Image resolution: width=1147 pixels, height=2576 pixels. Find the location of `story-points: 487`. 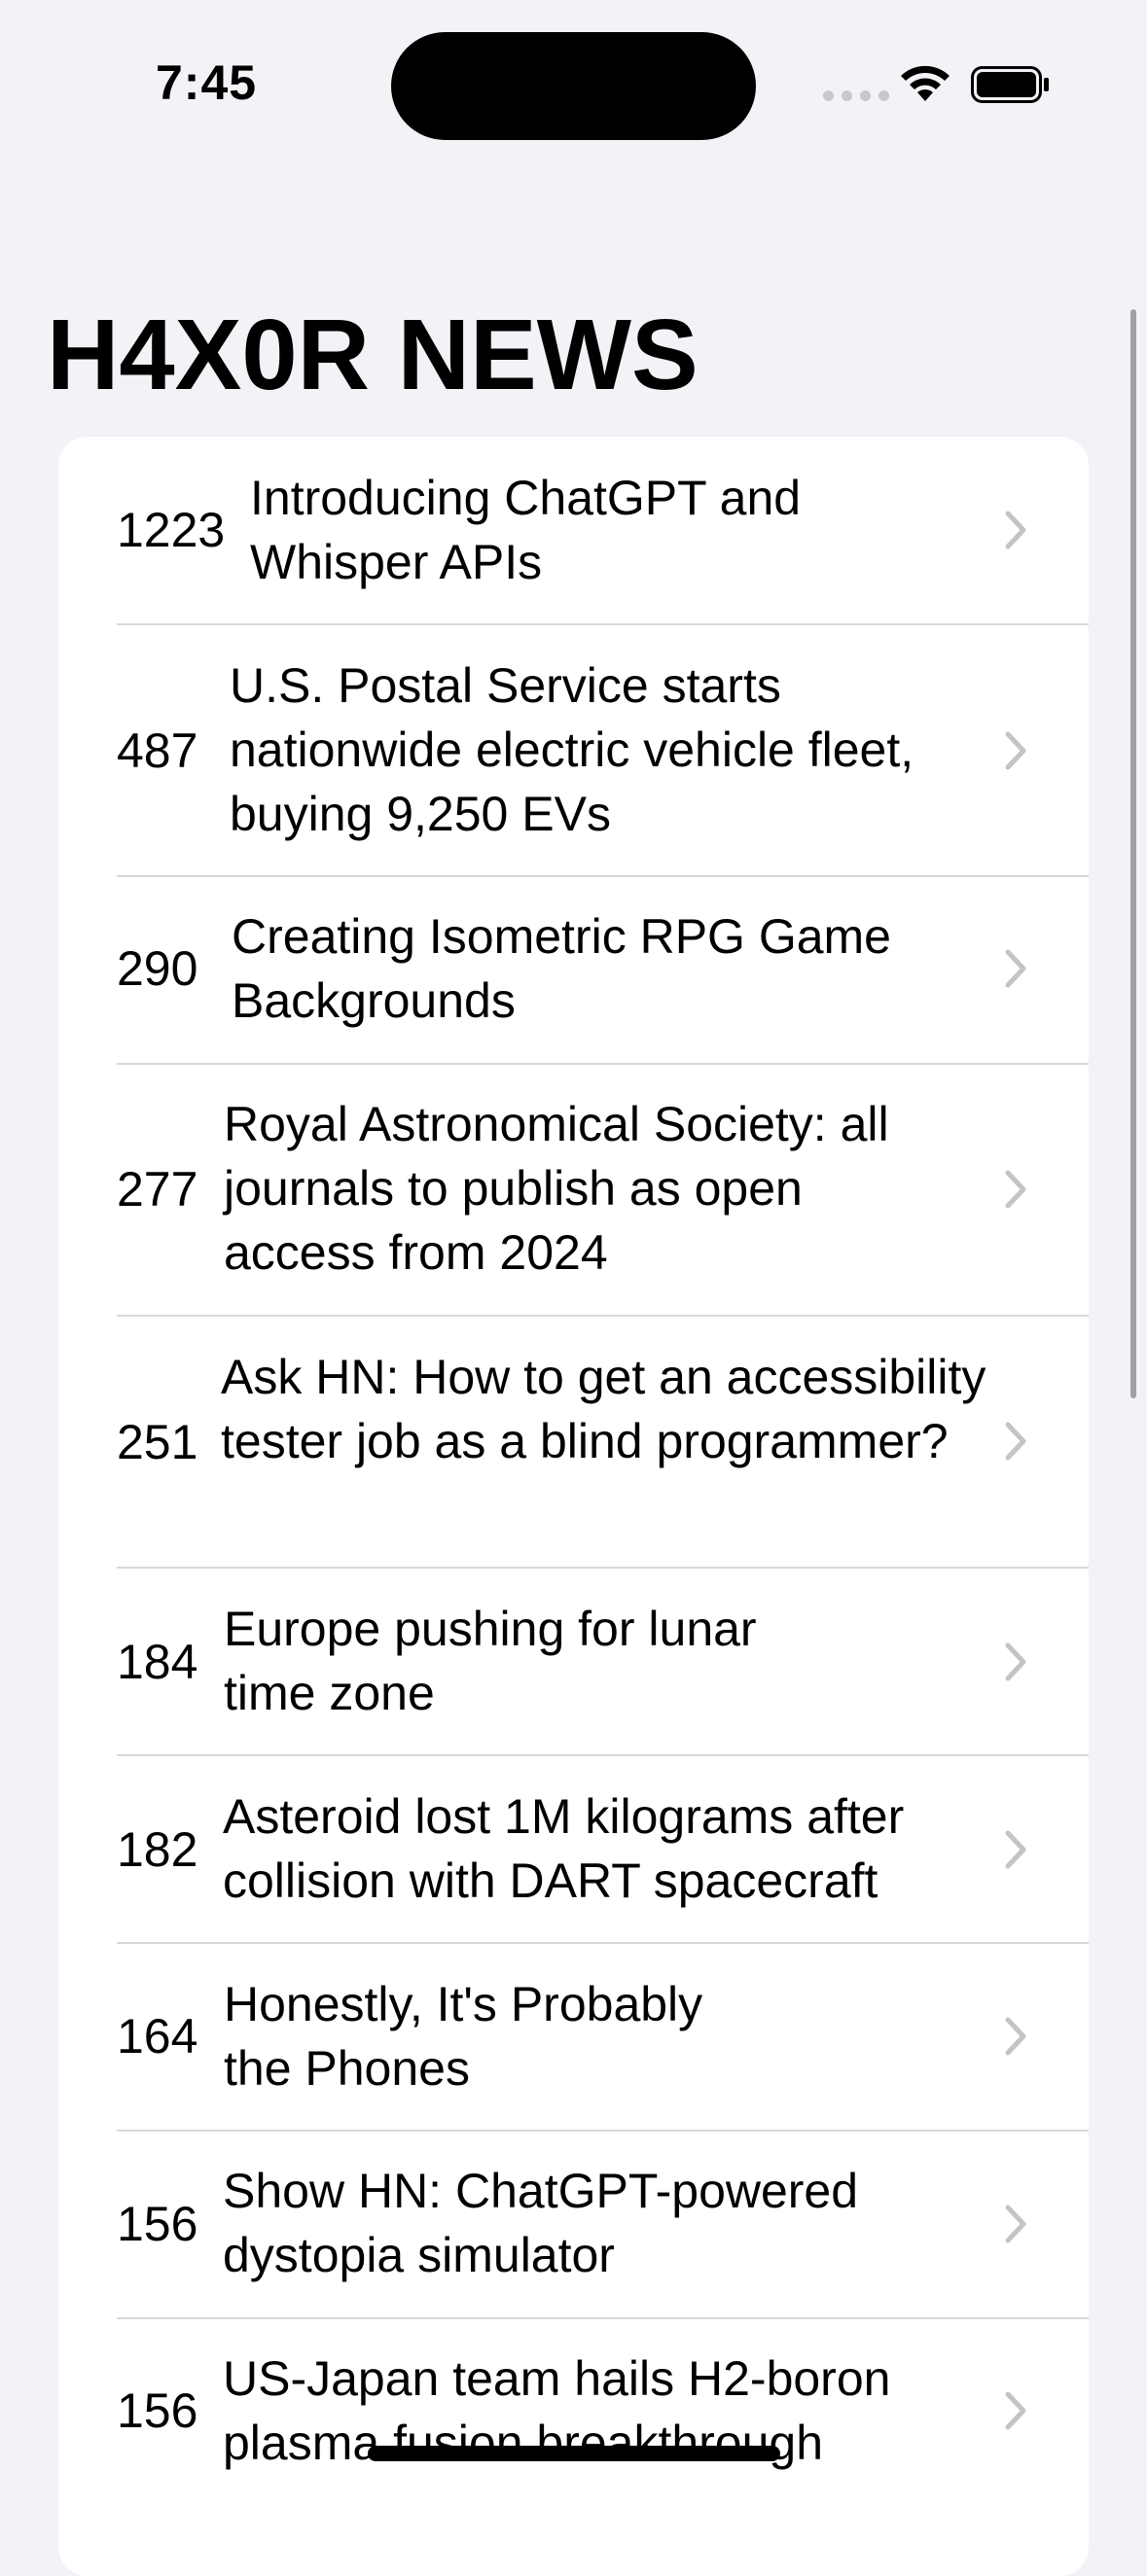

story-points: 487 is located at coordinates (157, 750).